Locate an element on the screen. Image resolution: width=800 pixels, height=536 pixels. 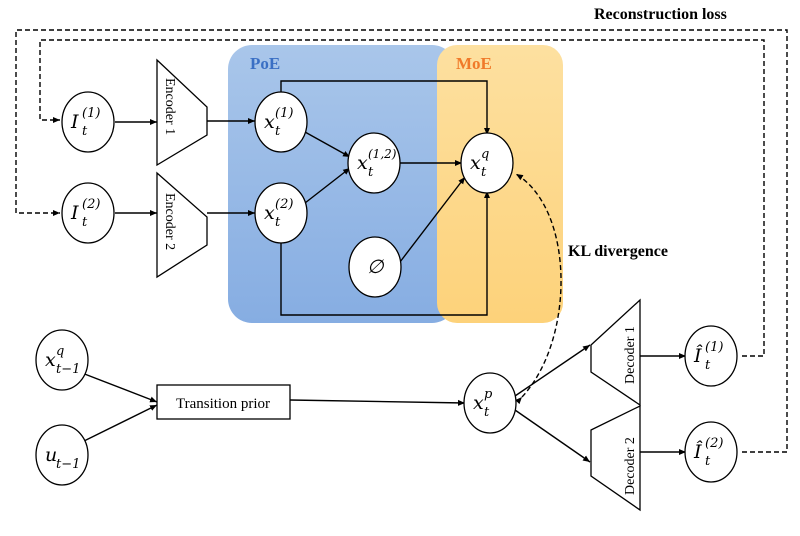
transition-prior-label: Transition prior is located at coordinates (223, 404).